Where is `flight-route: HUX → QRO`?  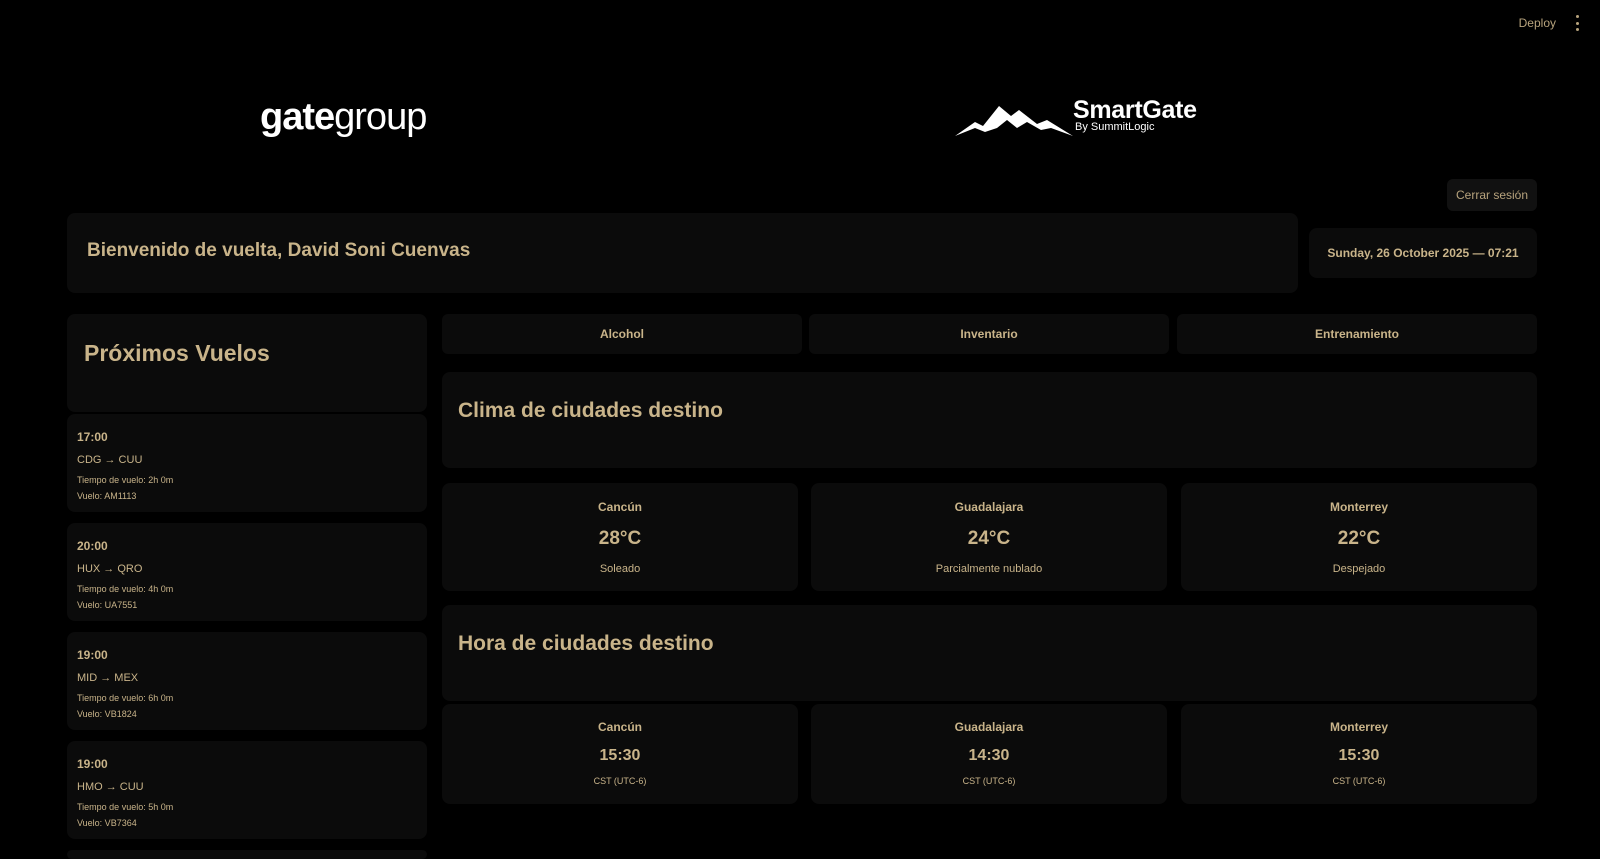
flight-route: HUX → QRO is located at coordinates (110, 569).